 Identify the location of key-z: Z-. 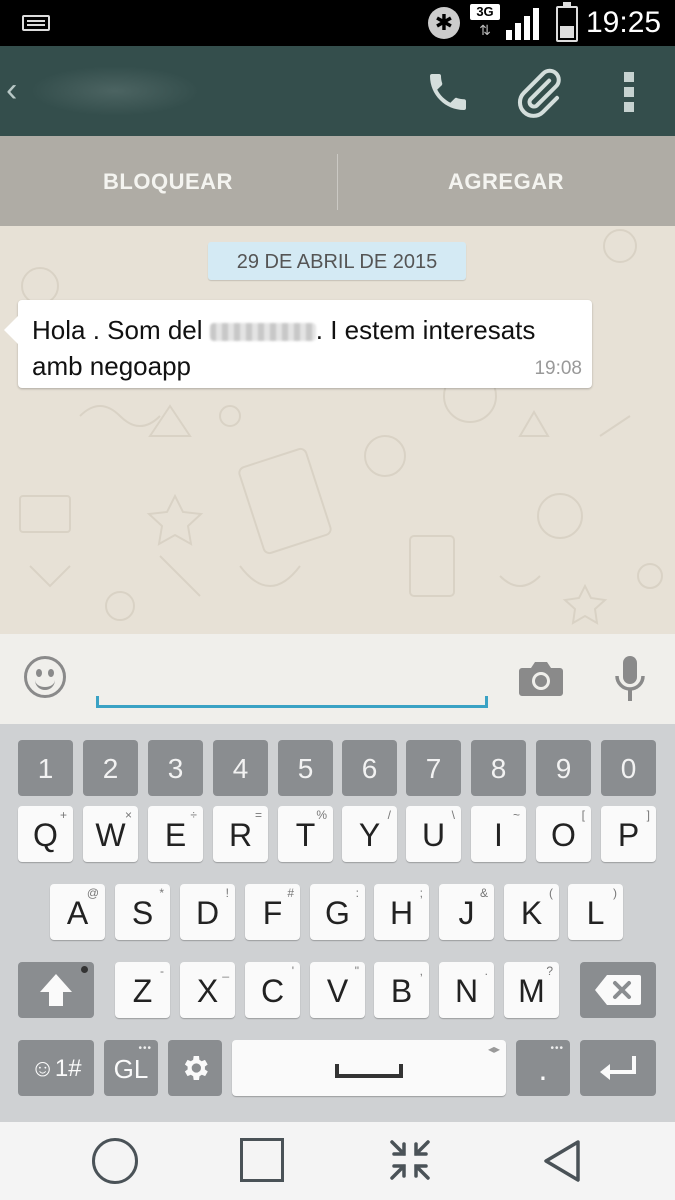
(142, 990).